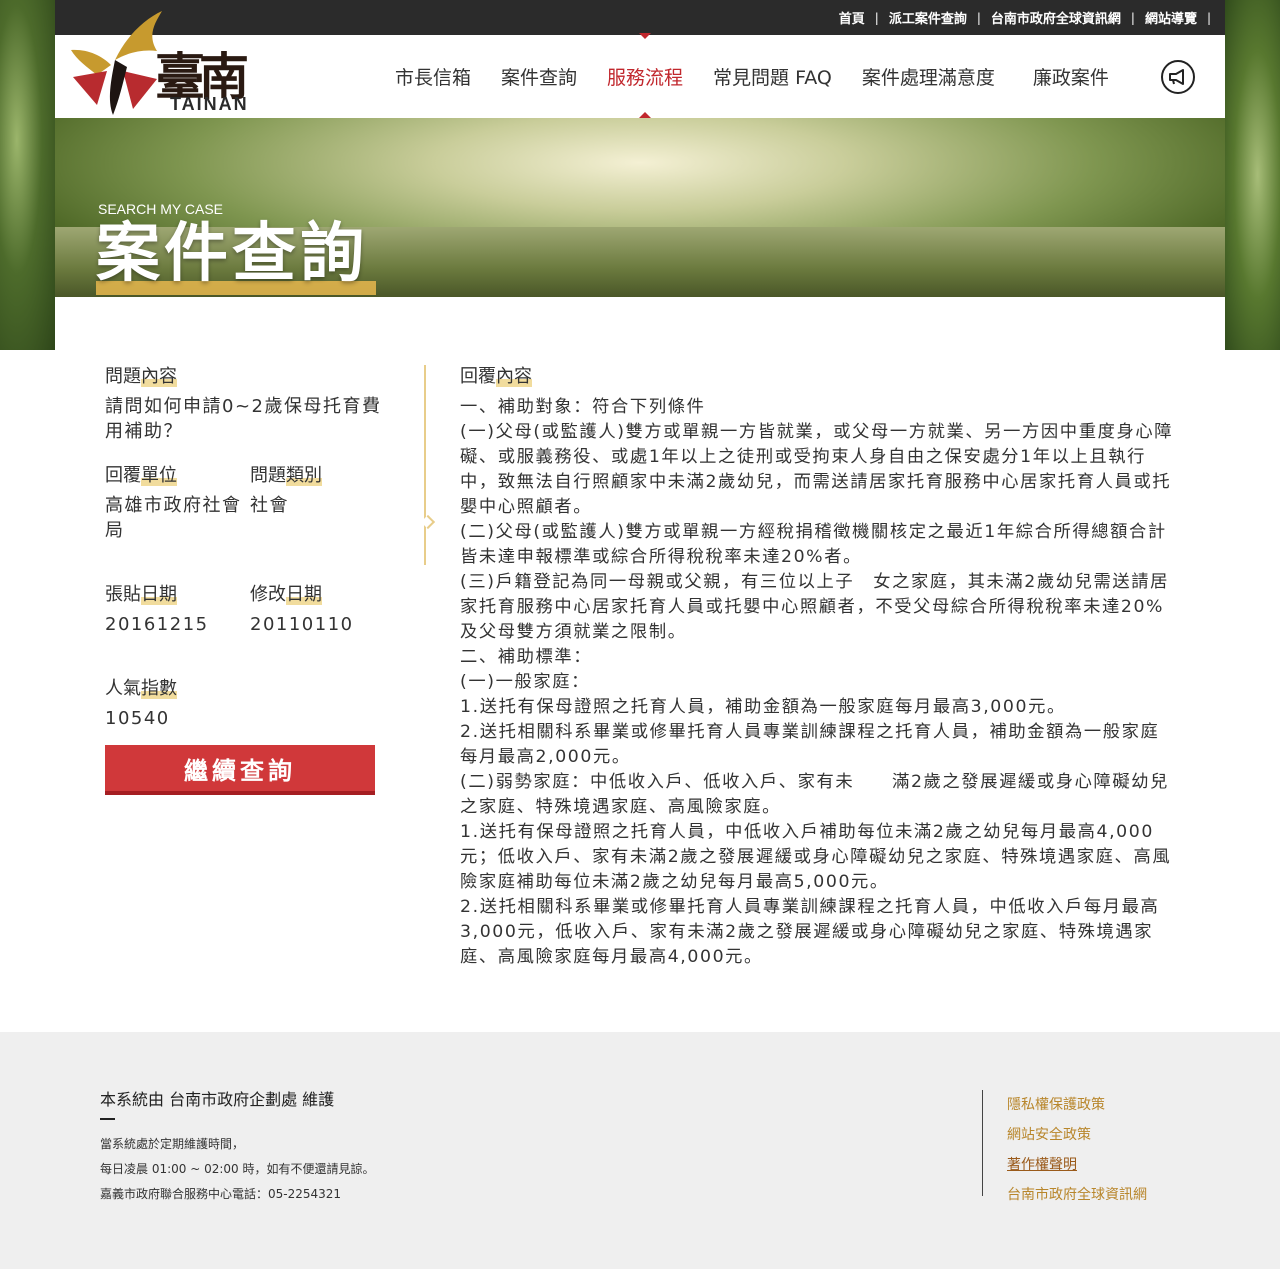 The width and height of the screenshot is (1280, 1269). I want to click on tainan-logo: 臺南 TAINAN, so click(162, 60).